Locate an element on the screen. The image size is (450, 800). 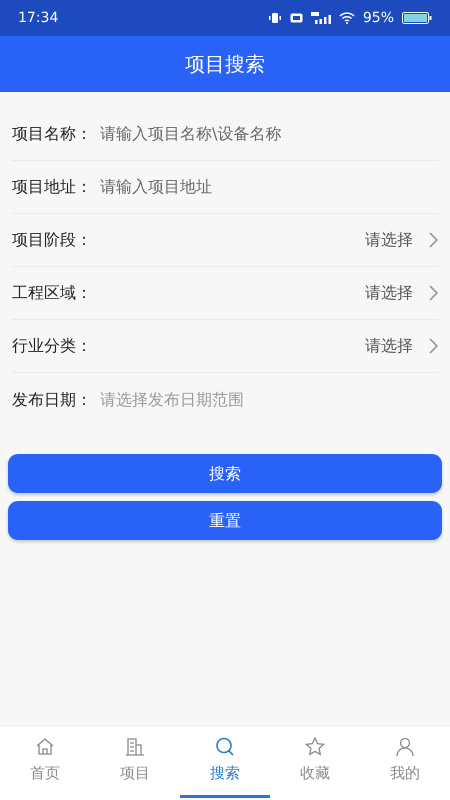
field-label: 项目地址： is located at coordinates (52, 187).